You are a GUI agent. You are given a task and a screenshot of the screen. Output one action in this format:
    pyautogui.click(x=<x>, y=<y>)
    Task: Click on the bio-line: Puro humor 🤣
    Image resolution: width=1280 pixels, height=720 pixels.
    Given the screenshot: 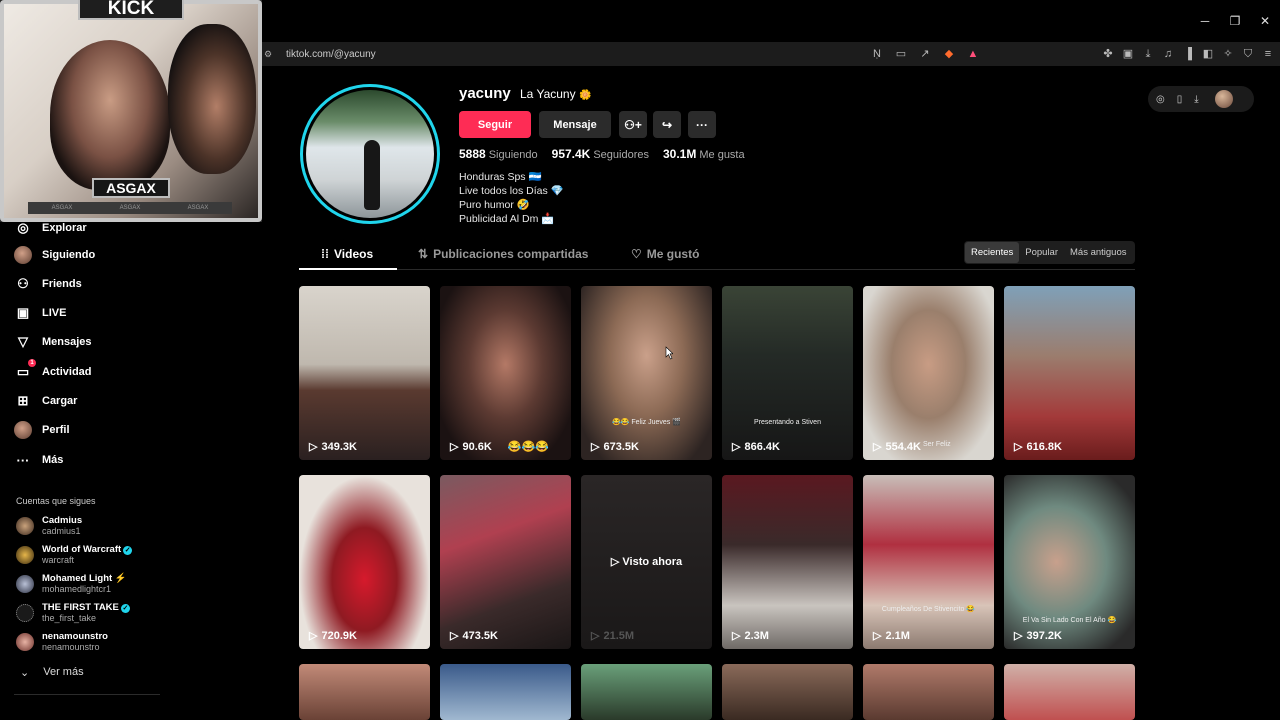 What is the action you would take?
    pyautogui.click(x=494, y=205)
    